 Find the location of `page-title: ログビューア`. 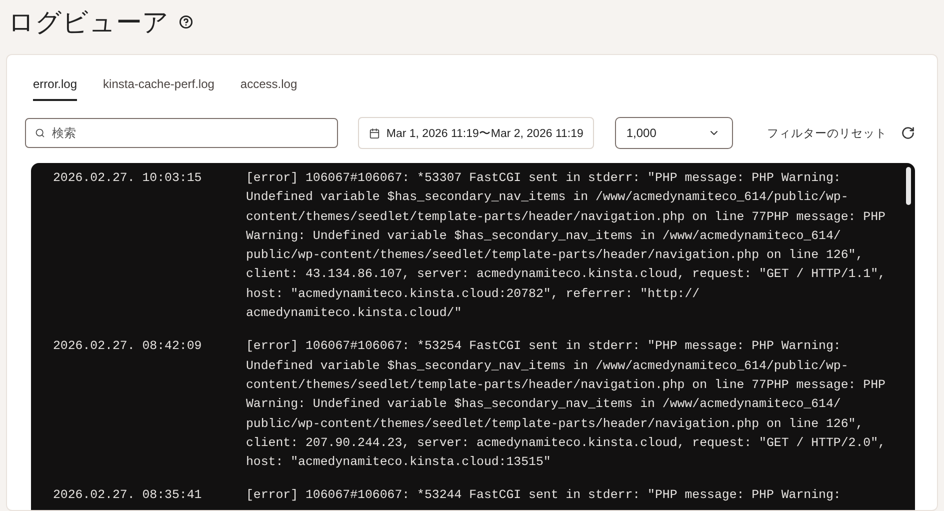

page-title: ログビューア is located at coordinates (88, 23).